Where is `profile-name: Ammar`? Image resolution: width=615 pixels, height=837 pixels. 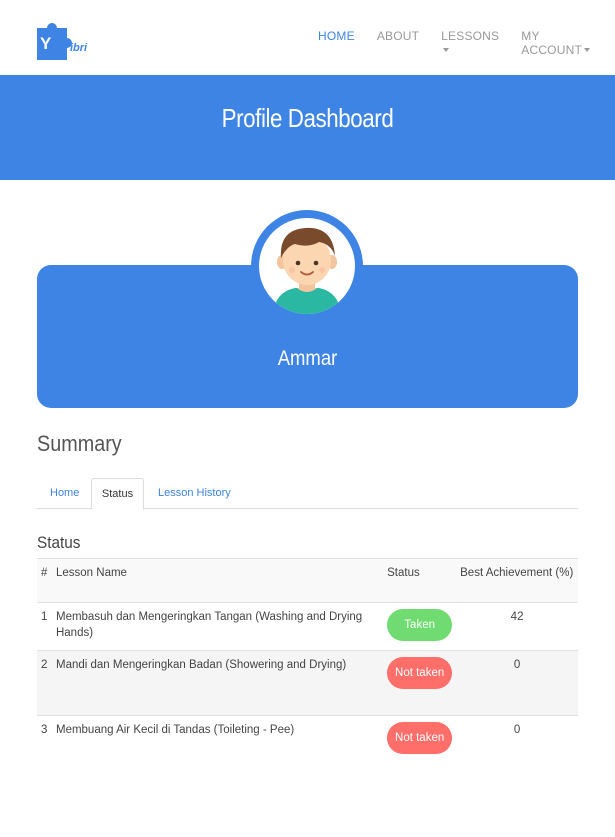
profile-name: Ammar is located at coordinates (307, 358).